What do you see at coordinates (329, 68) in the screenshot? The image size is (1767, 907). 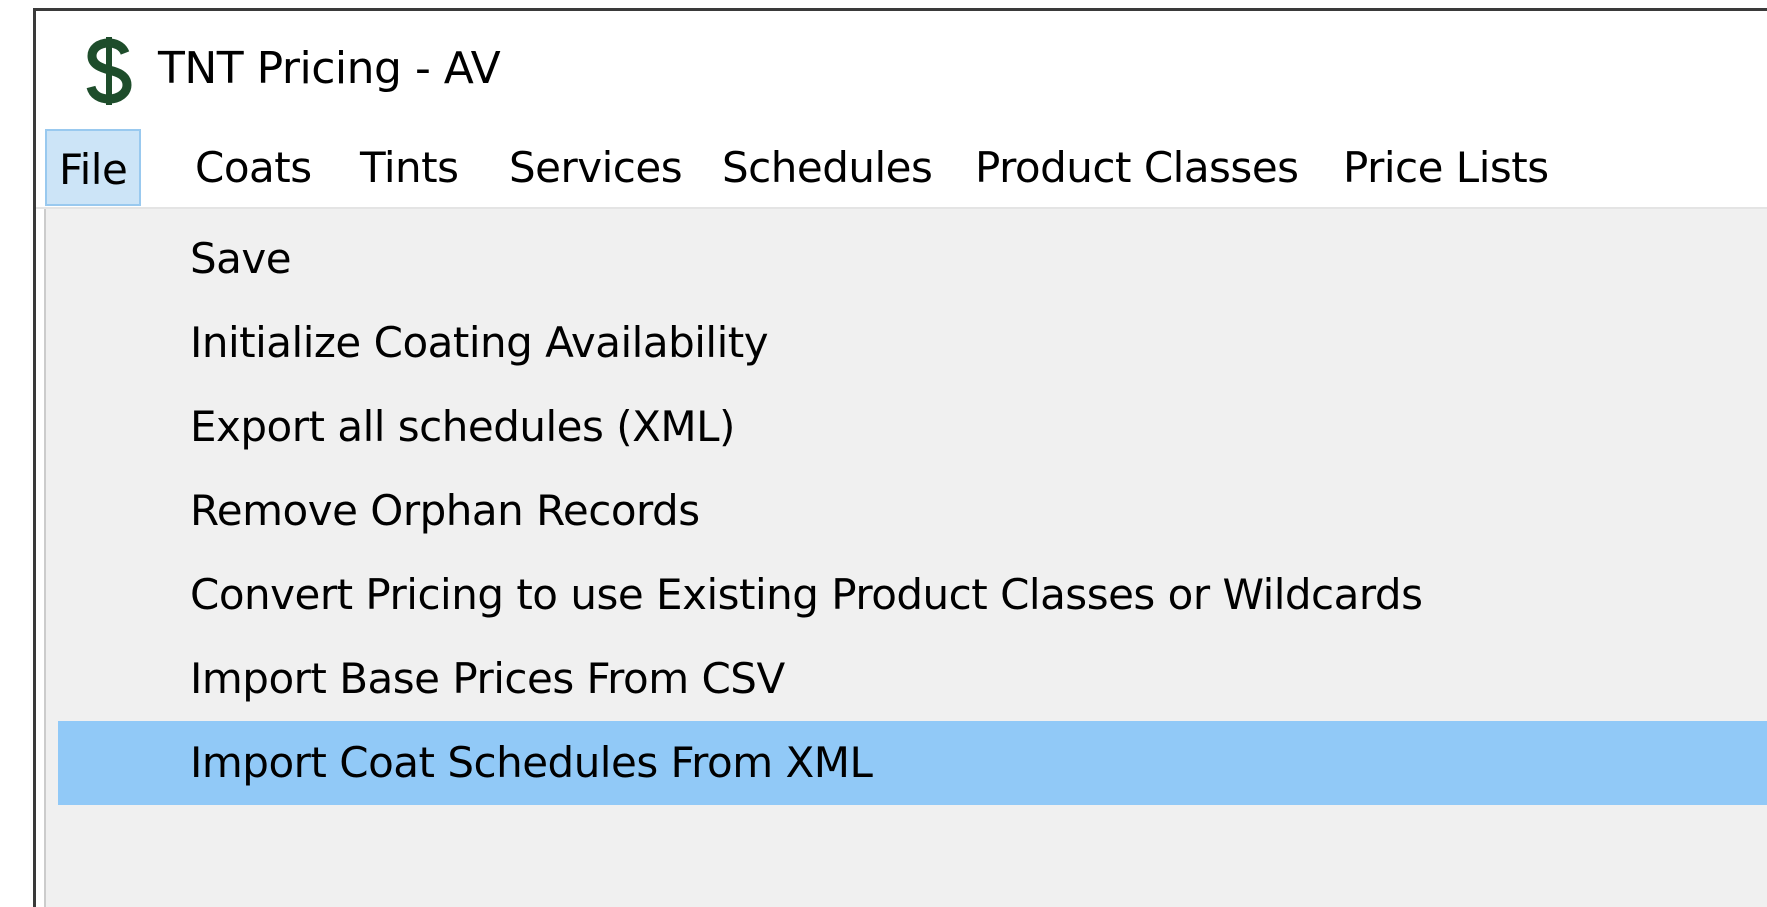 I see `window-title: TNT Pricing - AV` at bounding box center [329, 68].